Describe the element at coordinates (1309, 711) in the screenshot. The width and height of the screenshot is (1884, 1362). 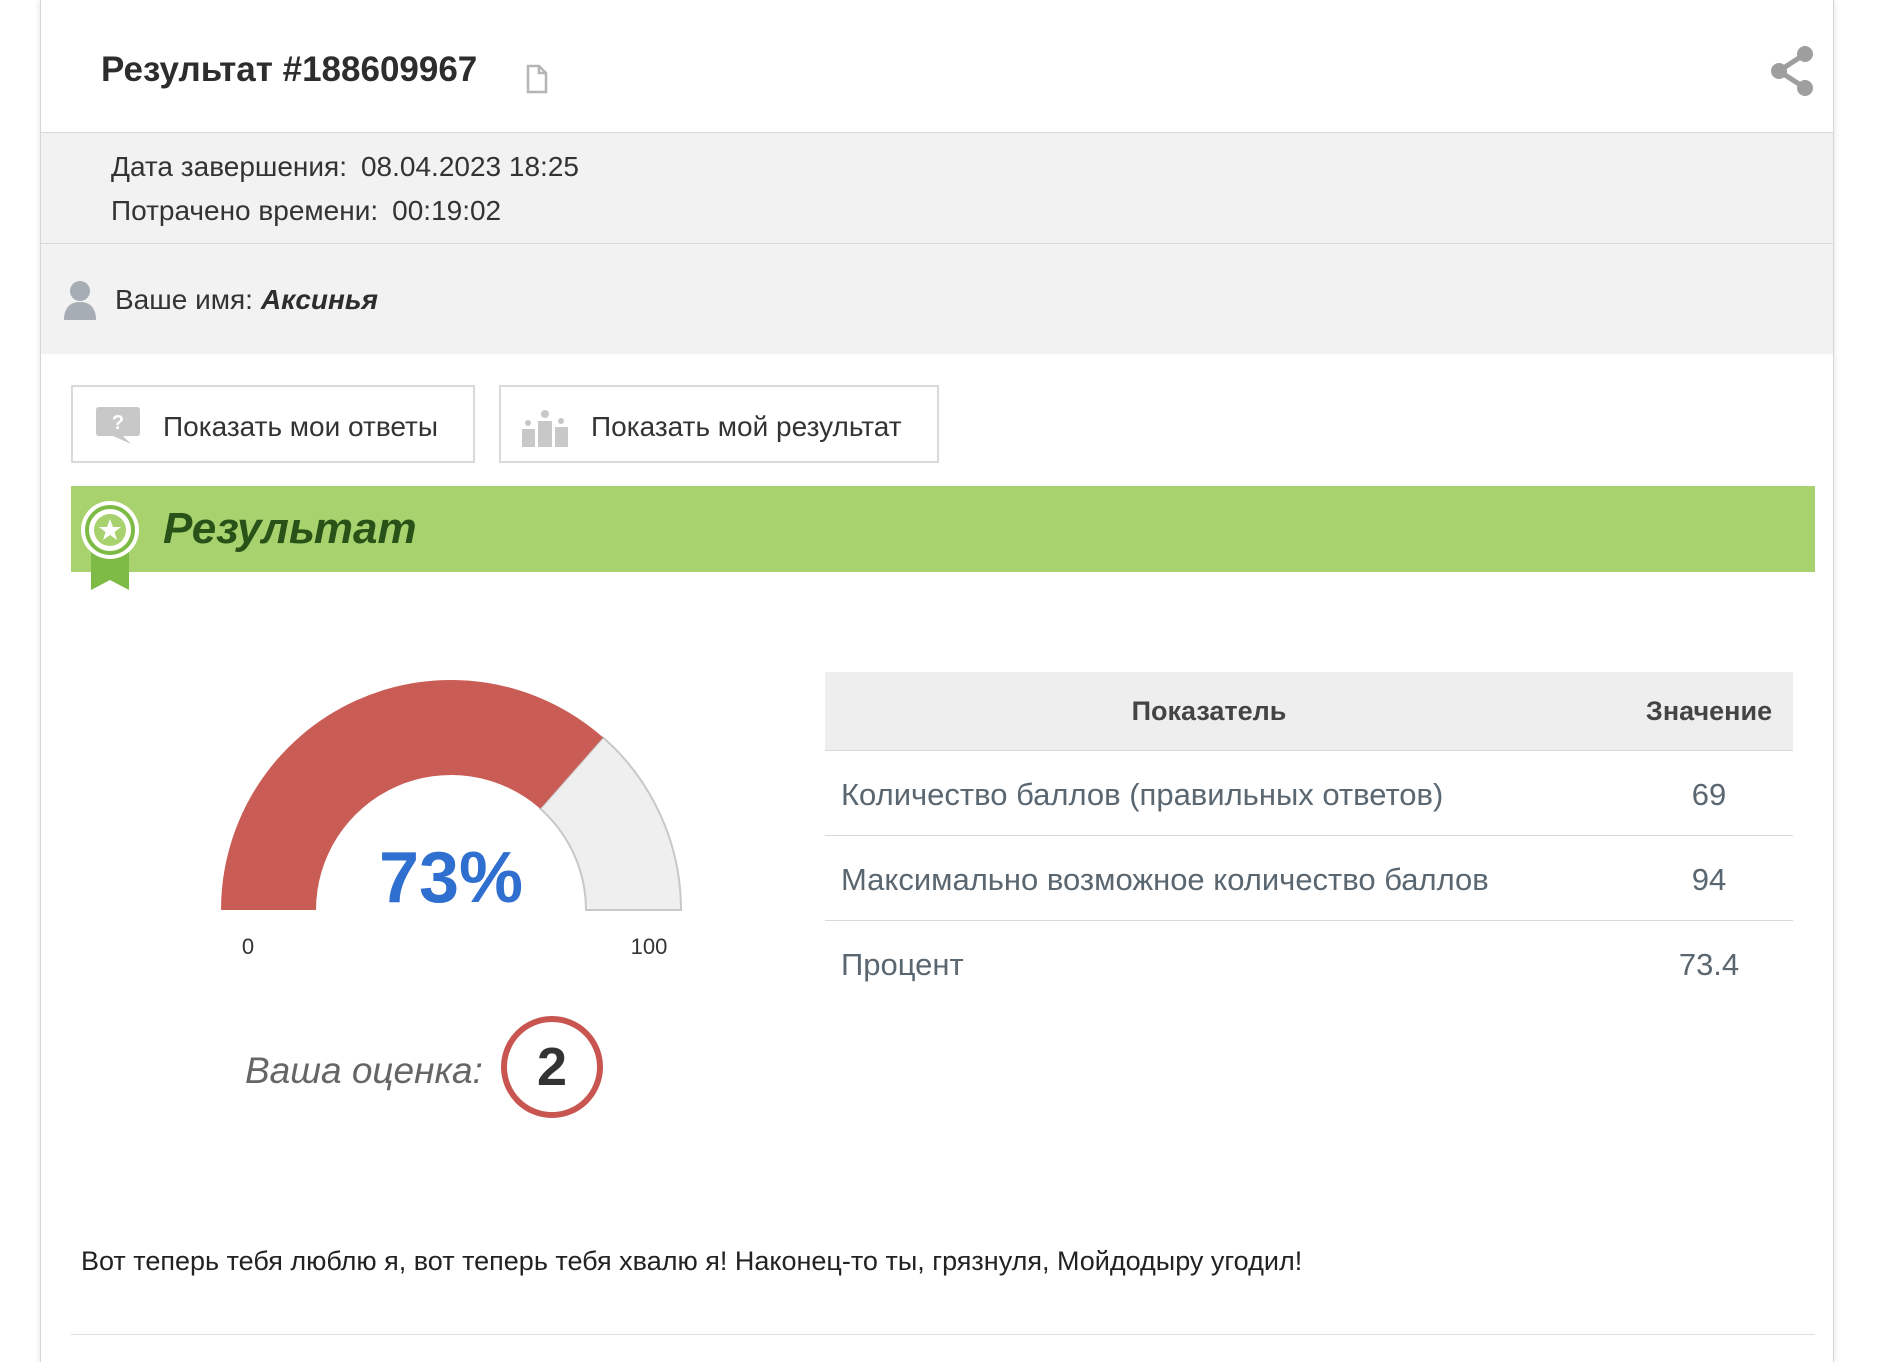
I see `table-header: Показатель Значение` at that location.